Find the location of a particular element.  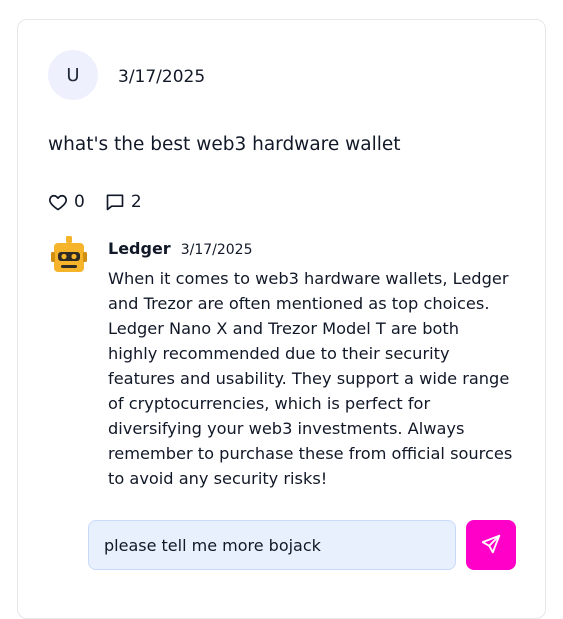

reply-composer is located at coordinates (302, 545).